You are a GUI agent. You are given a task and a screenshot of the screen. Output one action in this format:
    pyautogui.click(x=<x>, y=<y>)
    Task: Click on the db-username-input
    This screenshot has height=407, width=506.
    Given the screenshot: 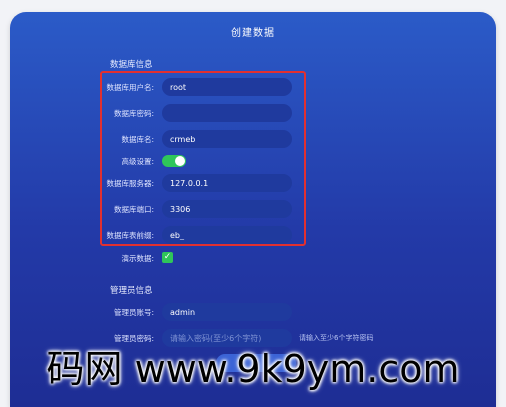 What is the action you would take?
    pyautogui.click(x=227, y=87)
    